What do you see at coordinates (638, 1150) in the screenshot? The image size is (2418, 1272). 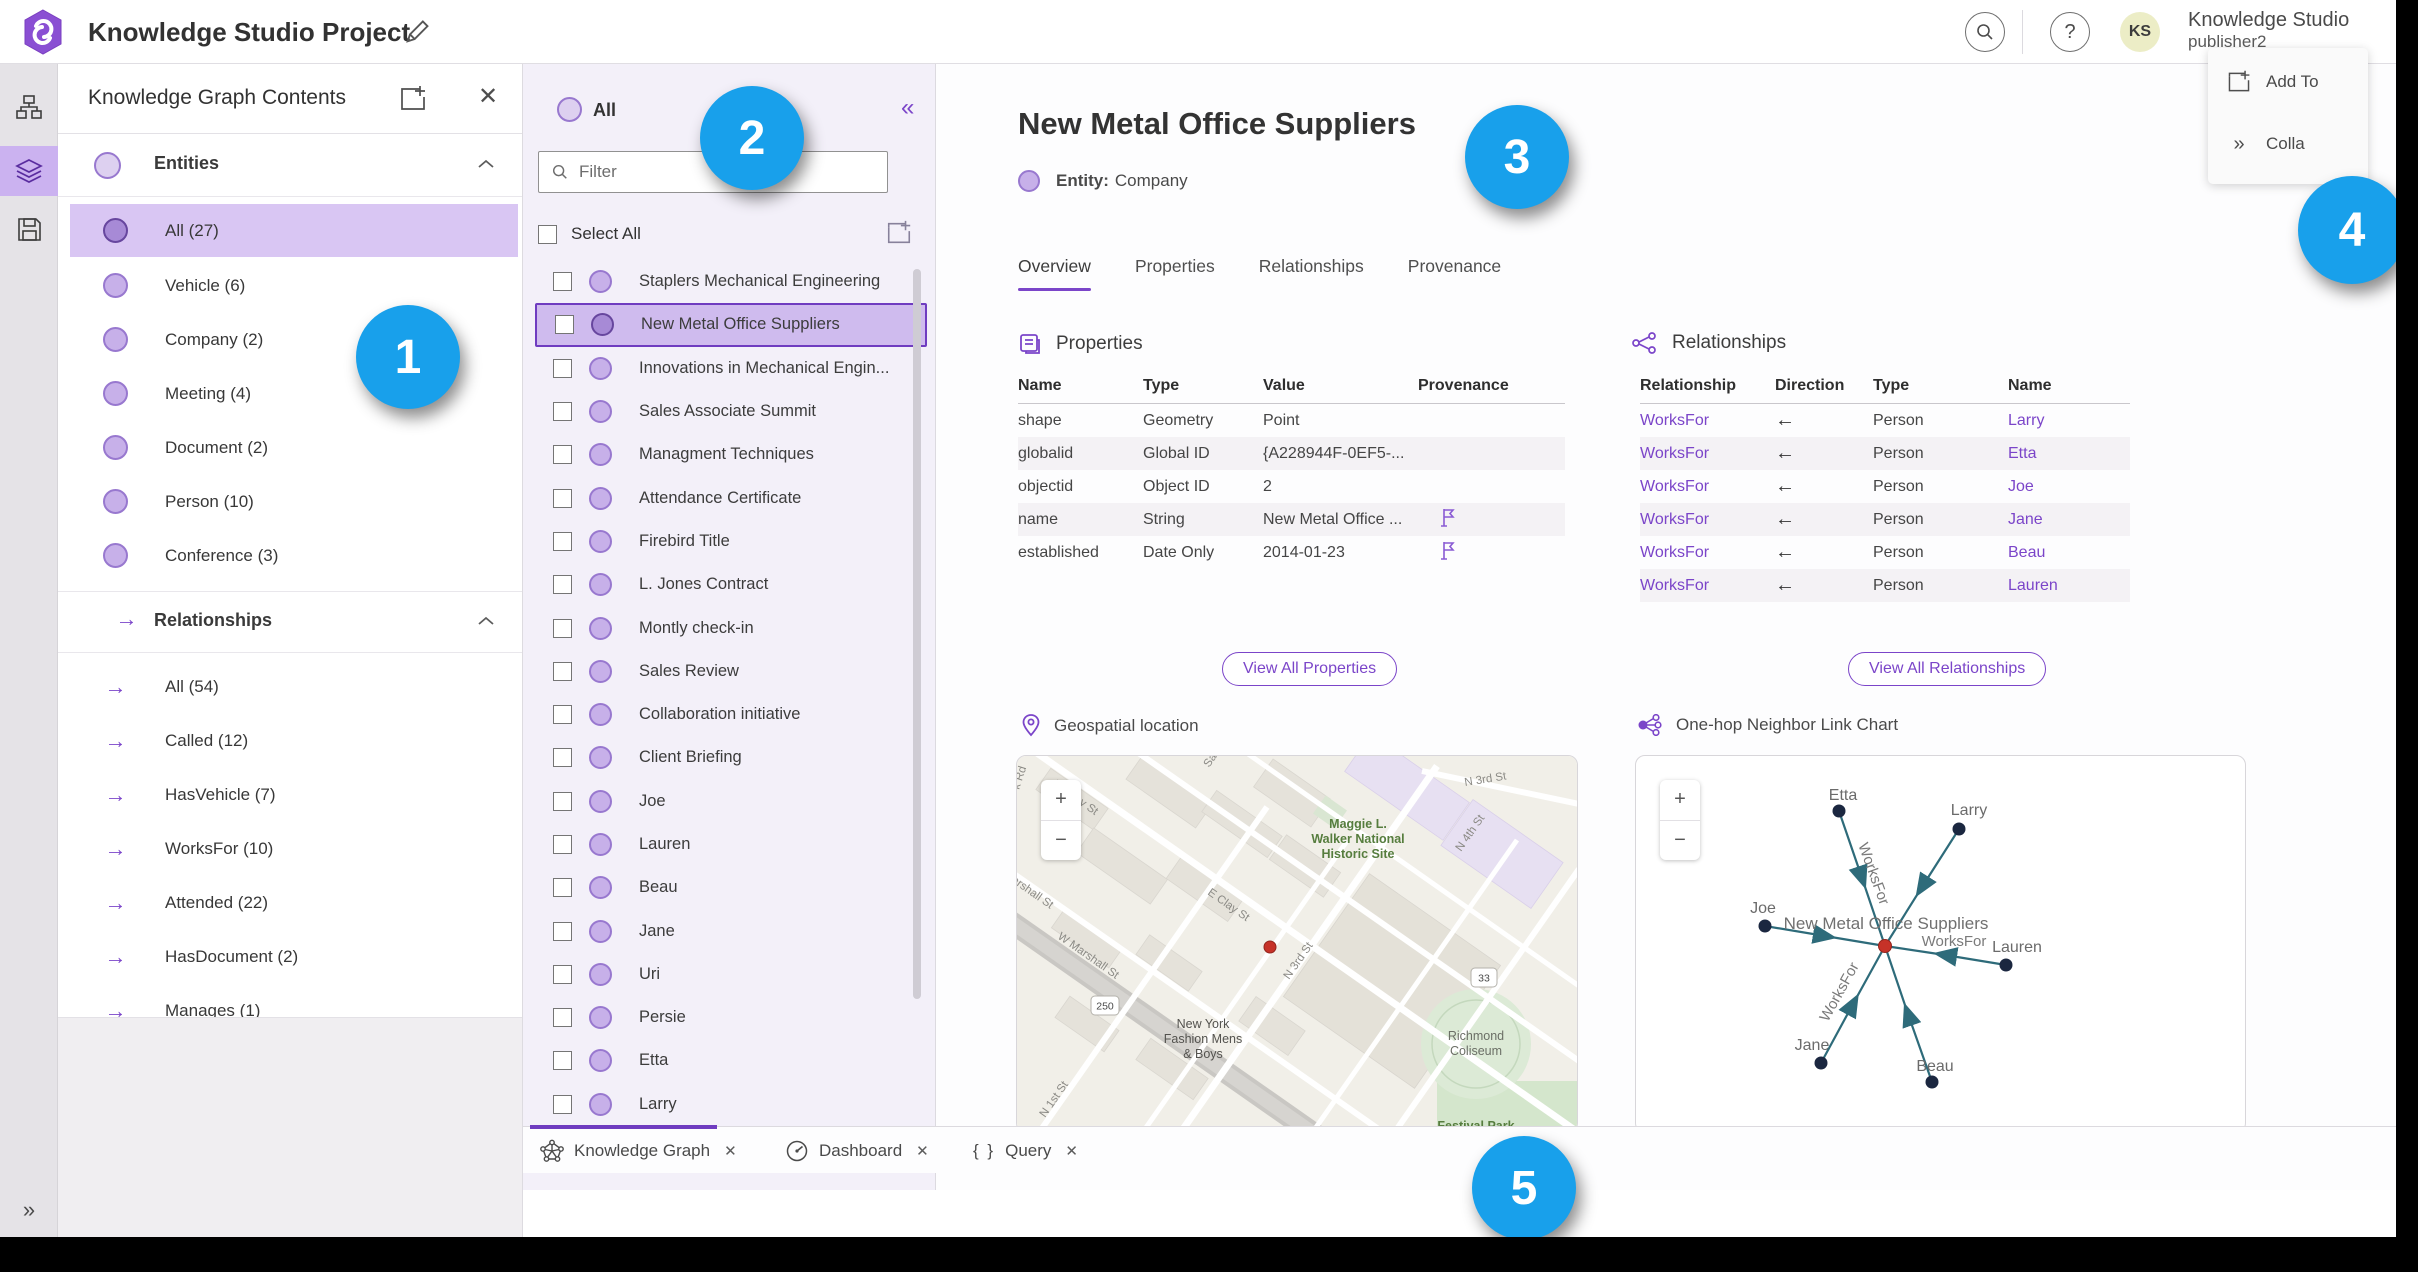 I see `tab-knowledge-graph: Knowledge Graph ✕` at bounding box center [638, 1150].